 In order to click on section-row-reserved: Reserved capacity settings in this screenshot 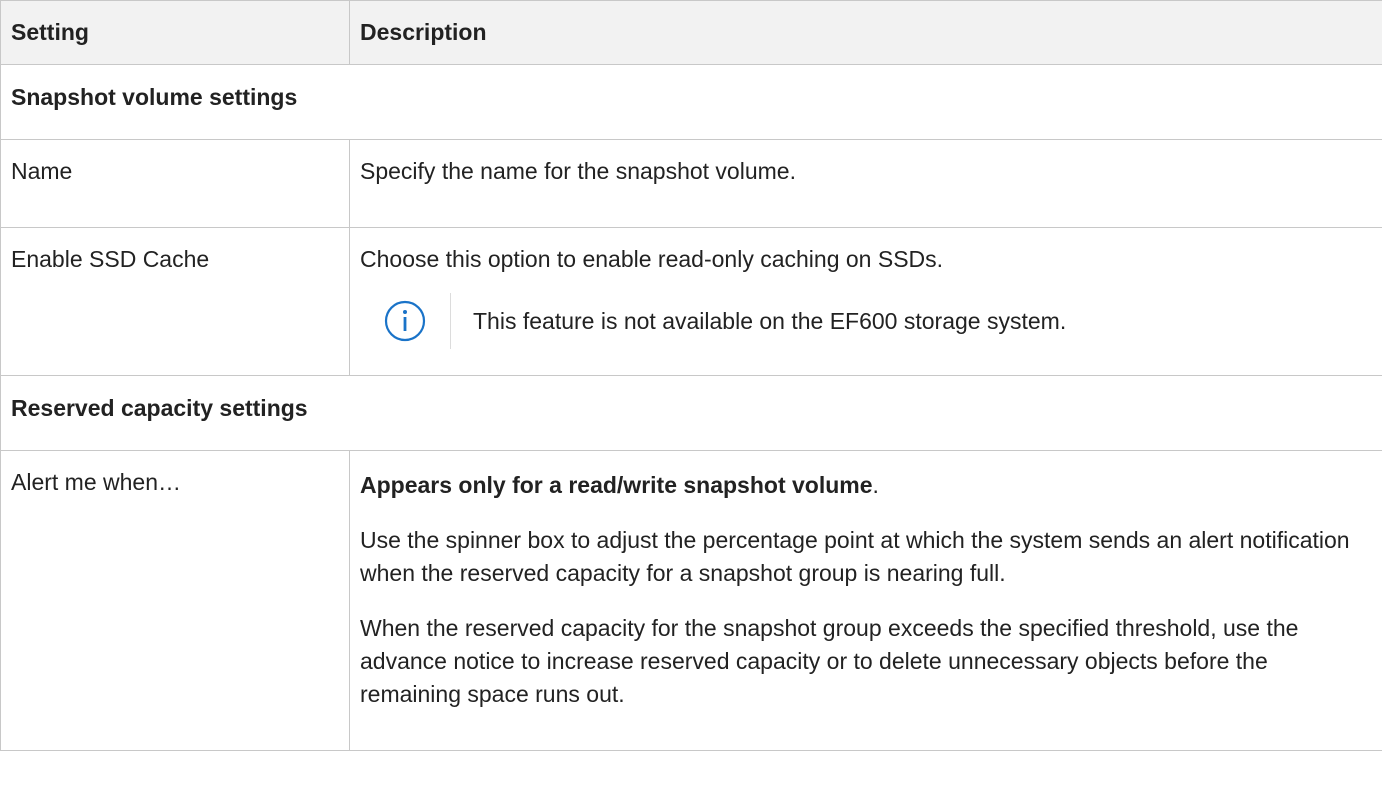, I will do `click(691, 413)`.